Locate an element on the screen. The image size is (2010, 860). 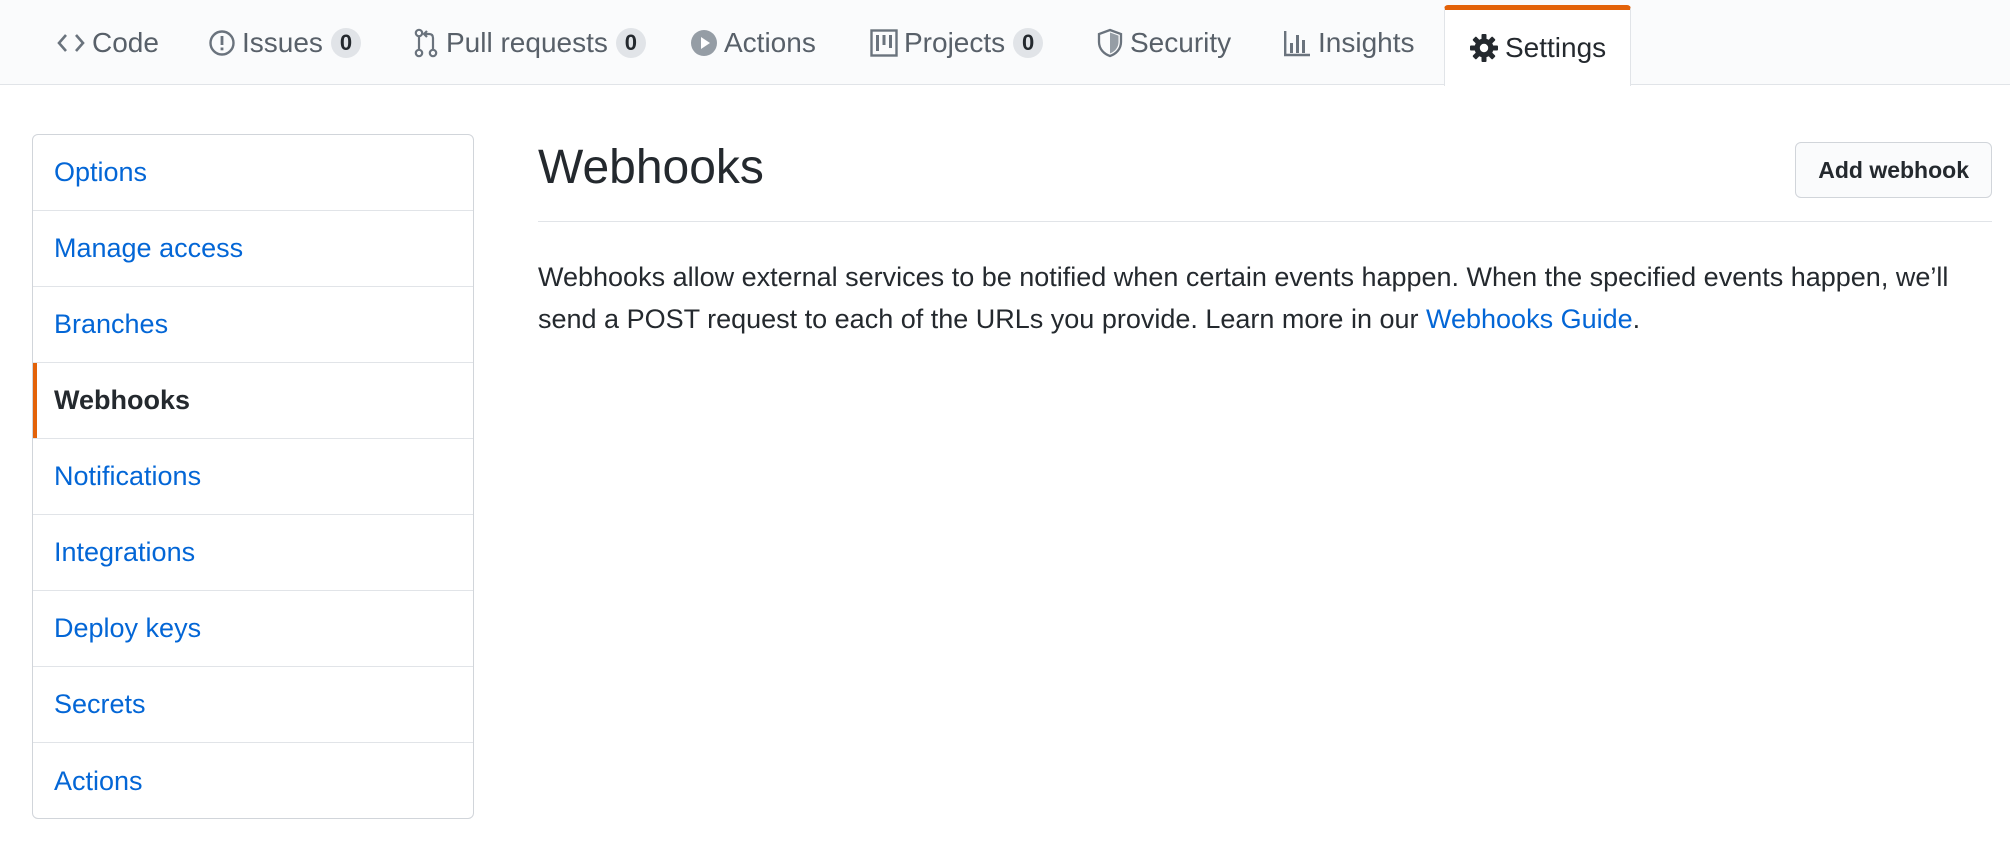
sidebar-item-manage-access: Manage access is located at coordinates (253, 249).